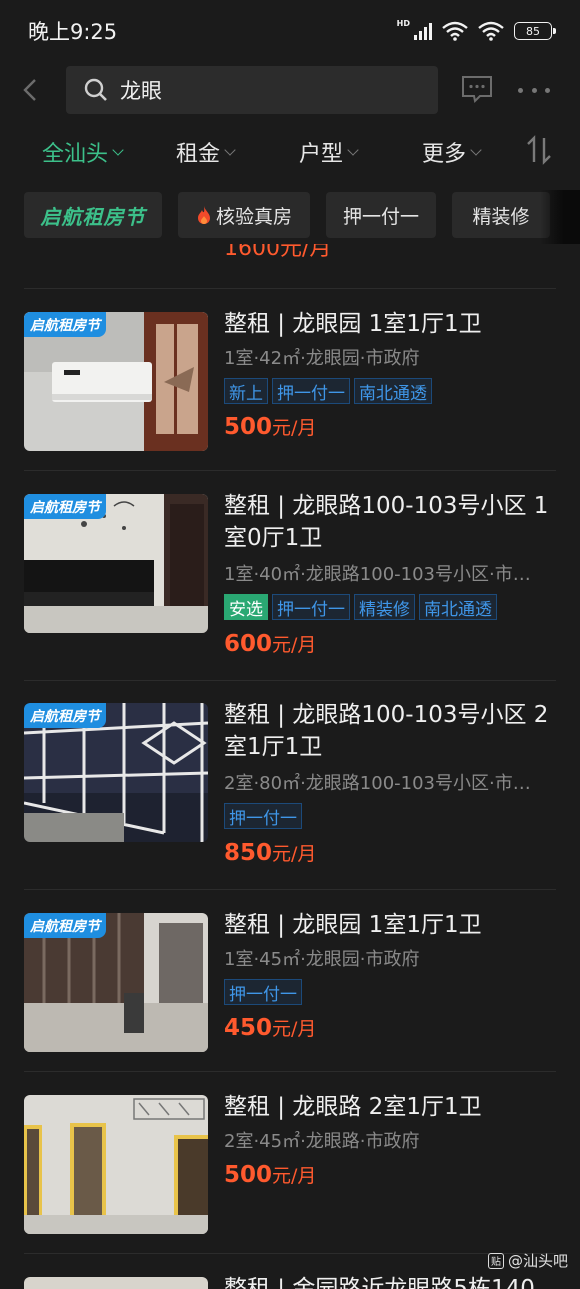 This screenshot has height=1289, width=580. Describe the element at coordinates (495, 1260) in the screenshot. I see `paw-icon: 贴` at that location.